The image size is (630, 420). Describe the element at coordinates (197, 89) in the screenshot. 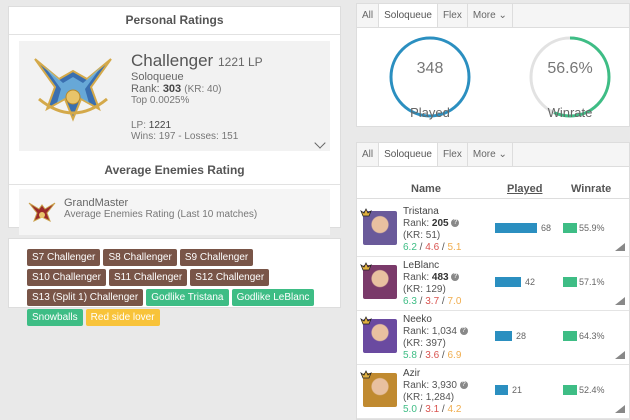

I see `rank-line: Rank: 303 (KR: 40)` at that location.